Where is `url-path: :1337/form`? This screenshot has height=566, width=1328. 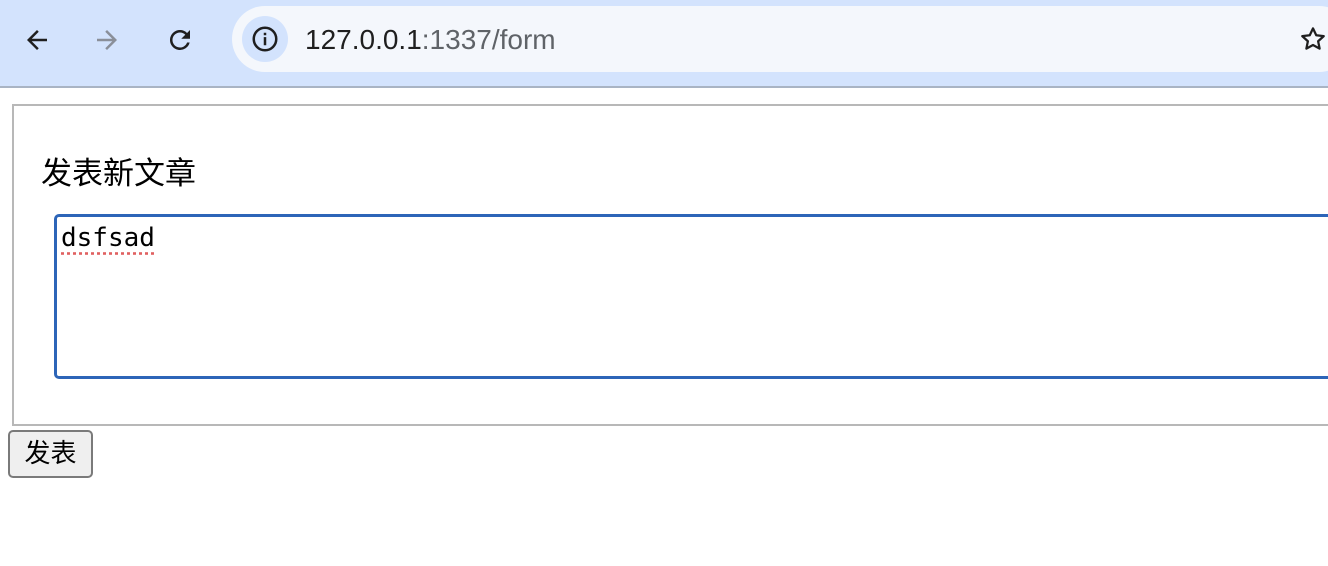 url-path: :1337/form is located at coordinates (488, 39).